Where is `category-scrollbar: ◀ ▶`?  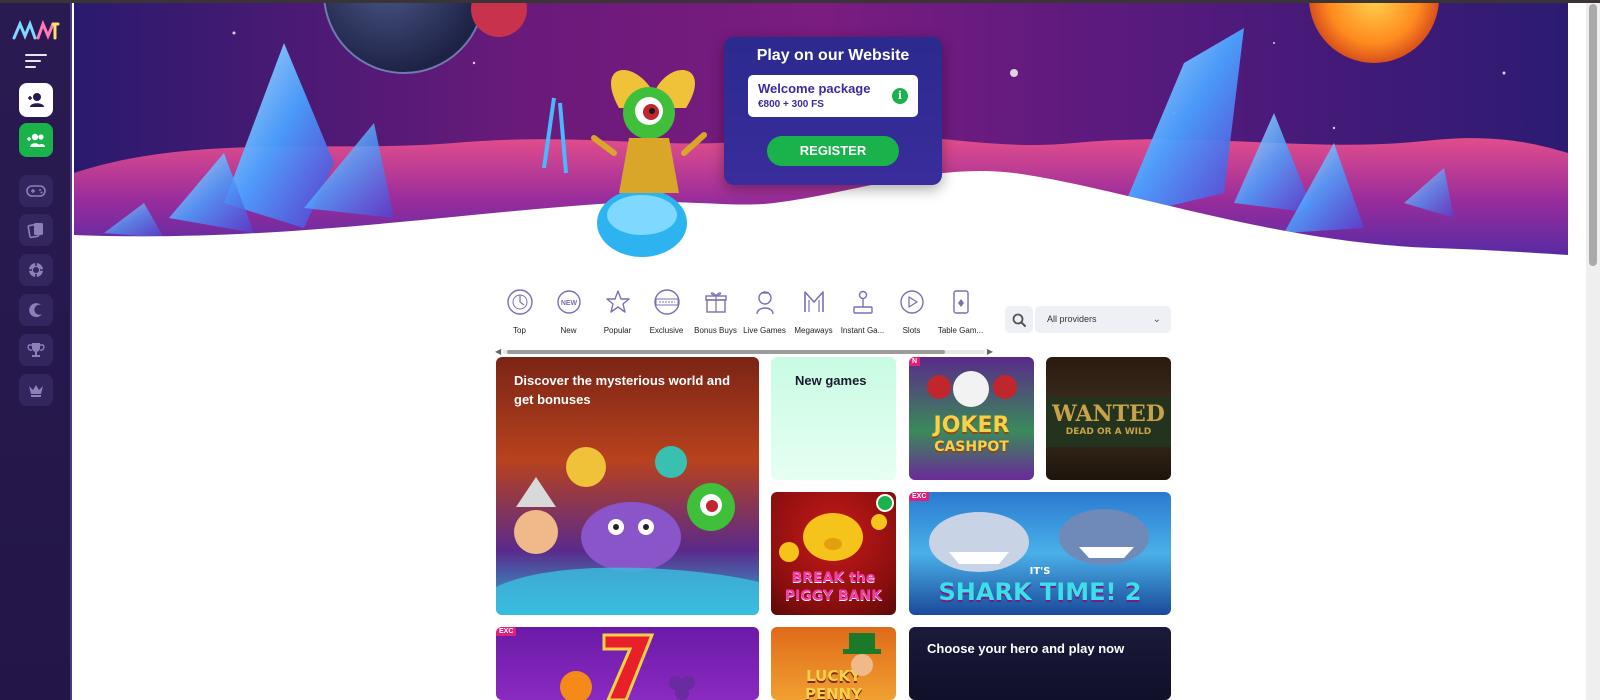
category-scrollbar: ◀ ▶ is located at coordinates (744, 351).